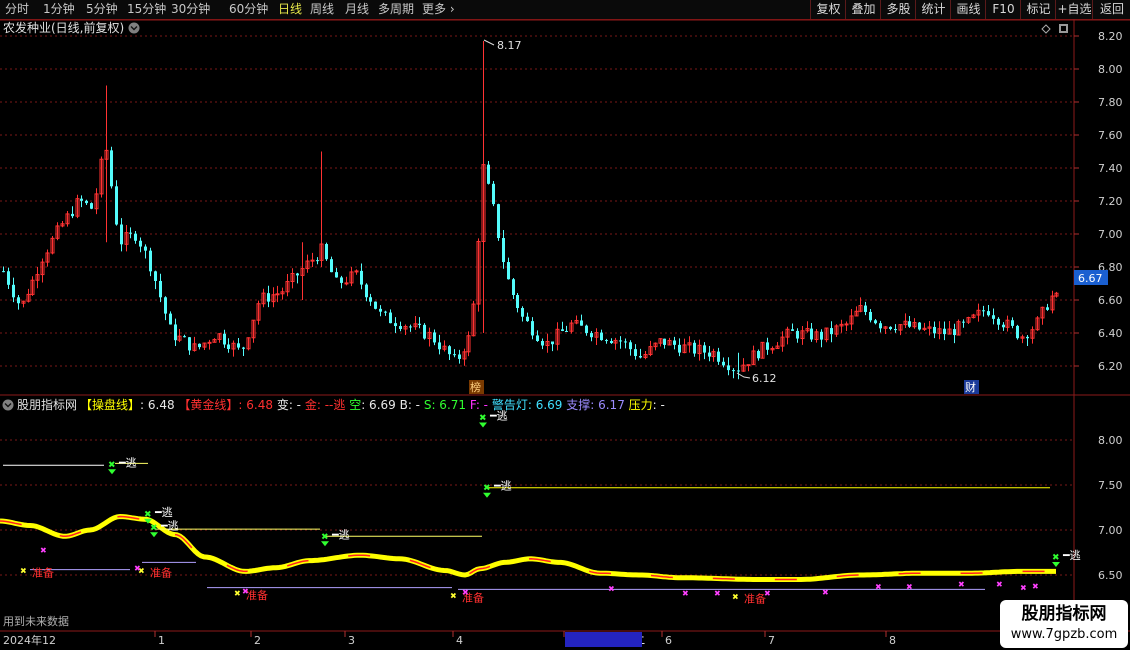  I want to click on toolbar-button: 返回, so click(1111, 9).